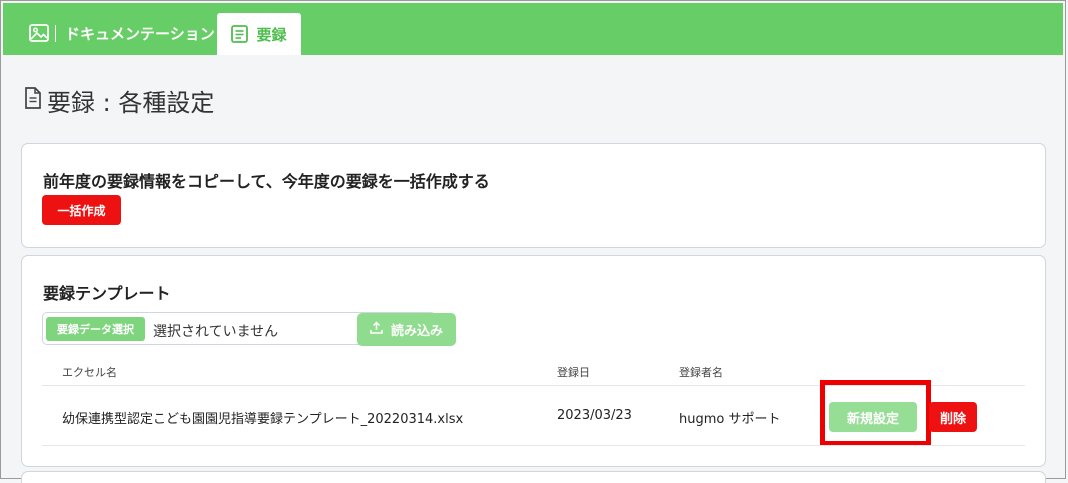 The width and height of the screenshot is (1068, 483). What do you see at coordinates (33, 101) in the screenshot?
I see `document-icon` at bounding box center [33, 101].